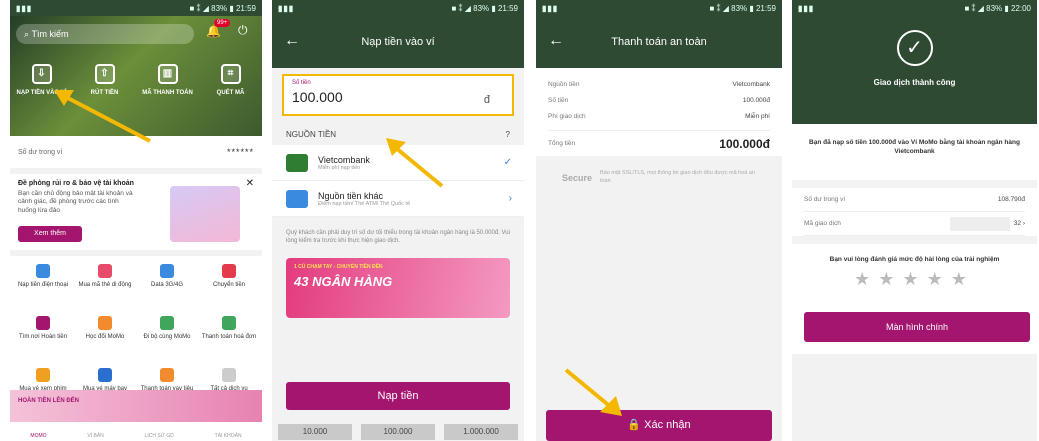  What do you see at coordinates (979, 223) in the screenshot?
I see `masked-block` at bounding box center [979, 223].